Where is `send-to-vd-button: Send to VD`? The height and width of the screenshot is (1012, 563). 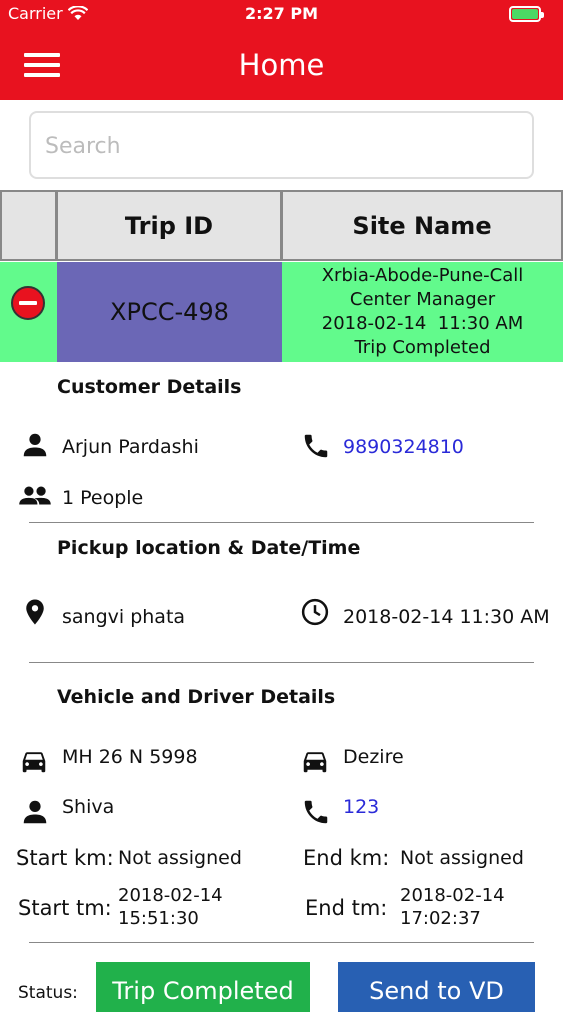 send-to-vd-button: Send to VD is located at coordinates (436, 987).